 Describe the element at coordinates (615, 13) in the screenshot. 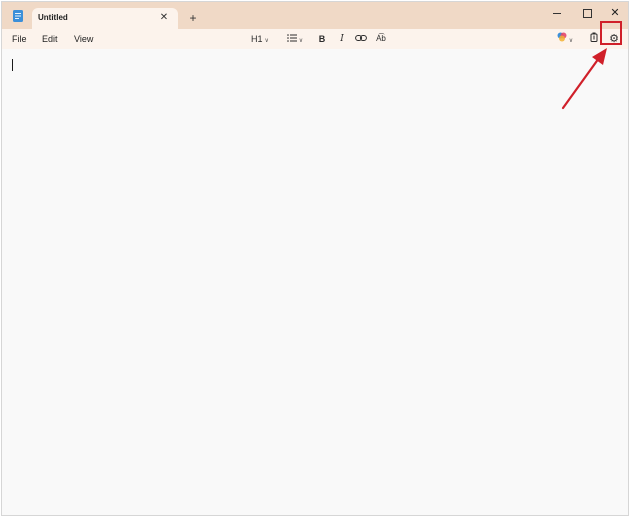

I see `close-window-button: ✕` at that location.